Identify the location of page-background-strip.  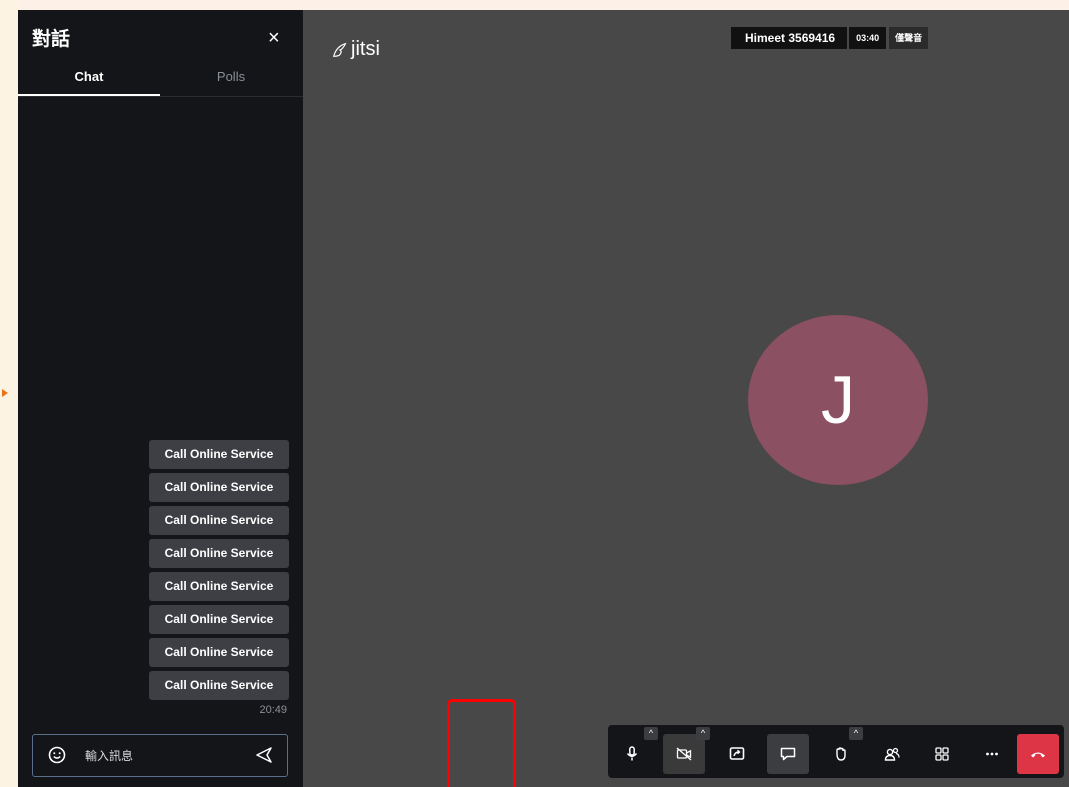
(534, 5).